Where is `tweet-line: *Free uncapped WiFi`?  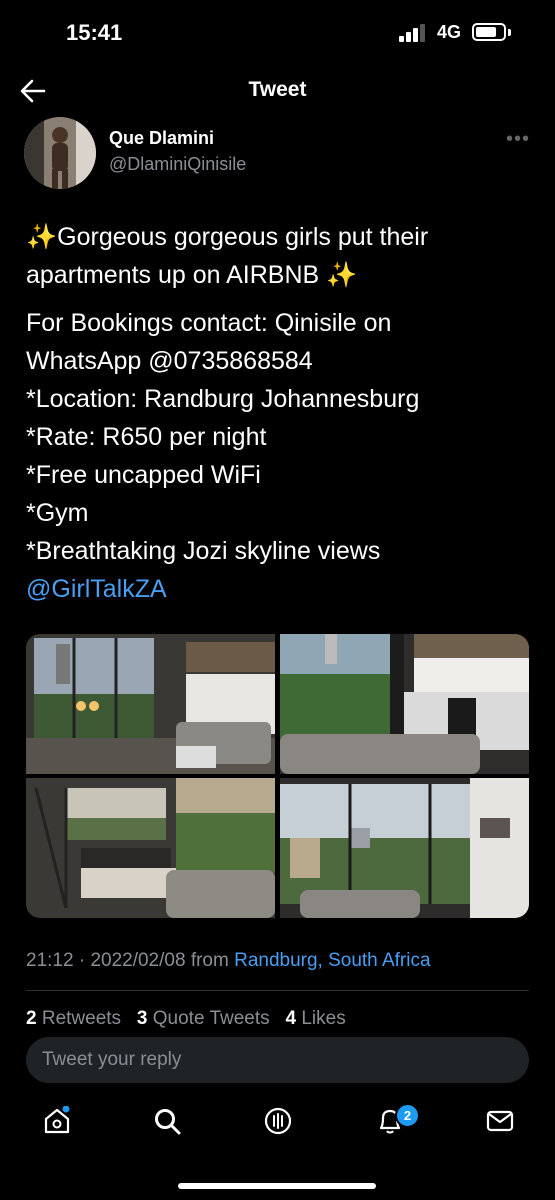 tweet-line: *Free uncapped WiFi is located at coordinates (143, 475).